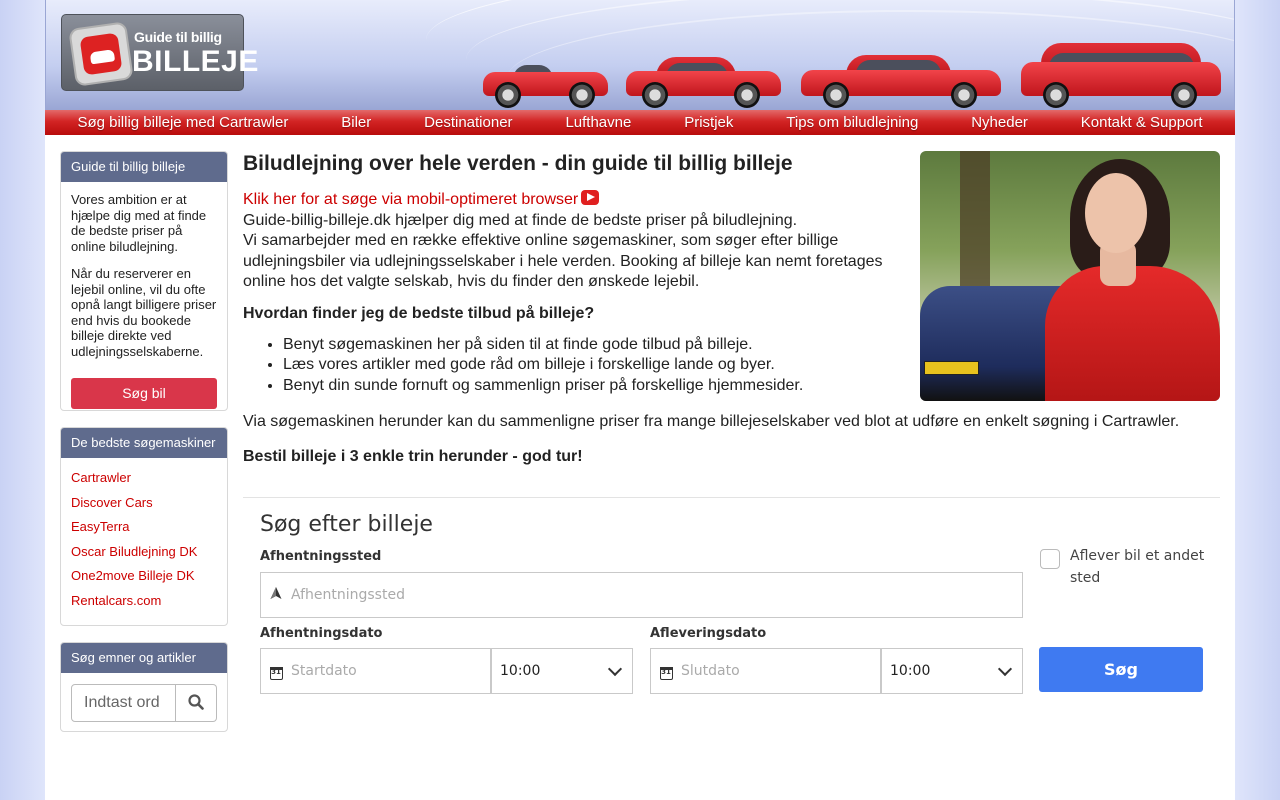  I want to click on engines-panel-title: De bedste søgemaskiner, so click(144, 443).